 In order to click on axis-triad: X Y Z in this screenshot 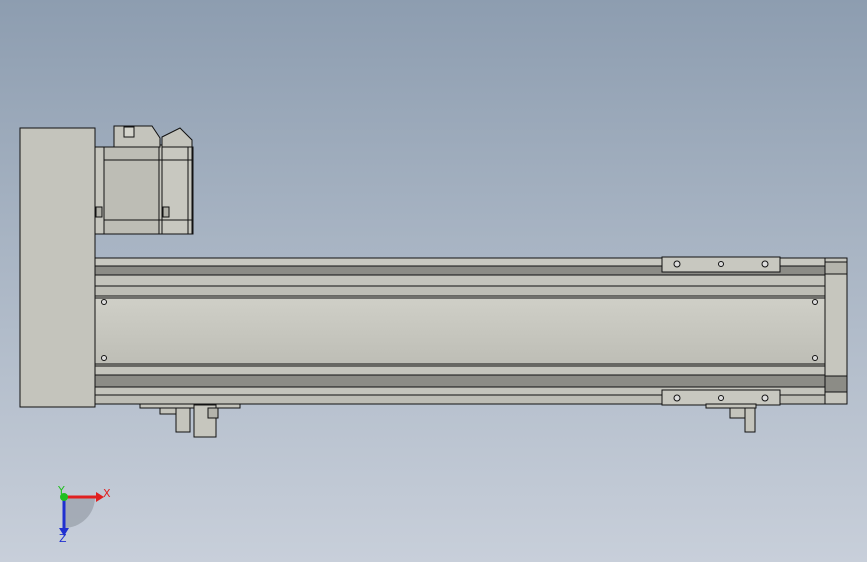, I will do `click(84, 514)`.